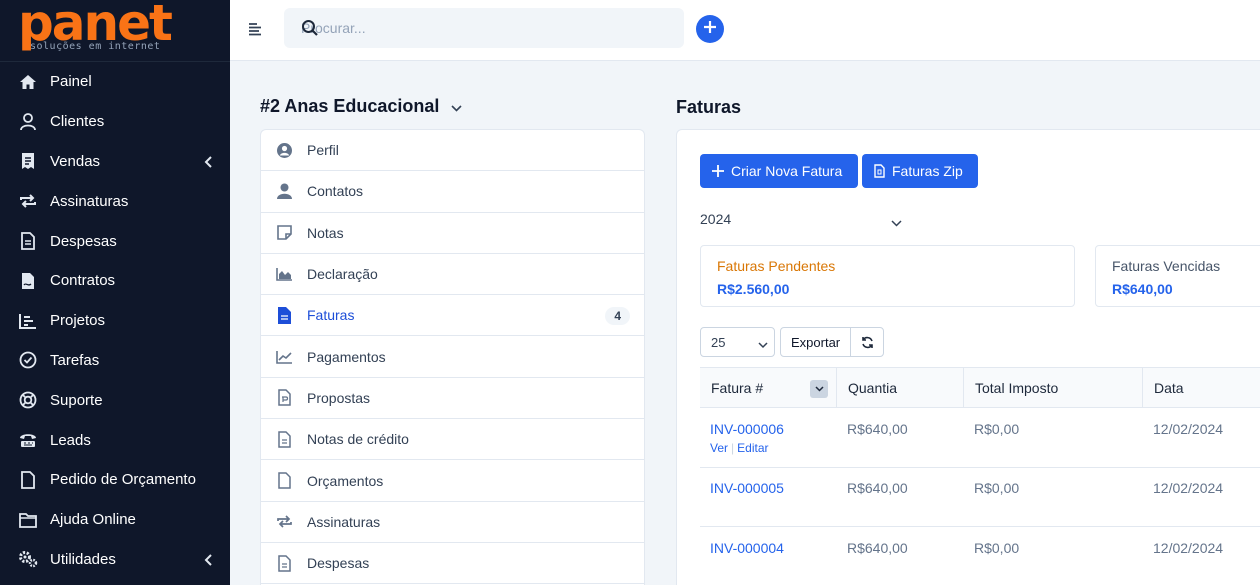  What do you see at coordinates (737, 342) in the screenshot?
I see `page-size-select: 25` at bounding box center [737, 342].